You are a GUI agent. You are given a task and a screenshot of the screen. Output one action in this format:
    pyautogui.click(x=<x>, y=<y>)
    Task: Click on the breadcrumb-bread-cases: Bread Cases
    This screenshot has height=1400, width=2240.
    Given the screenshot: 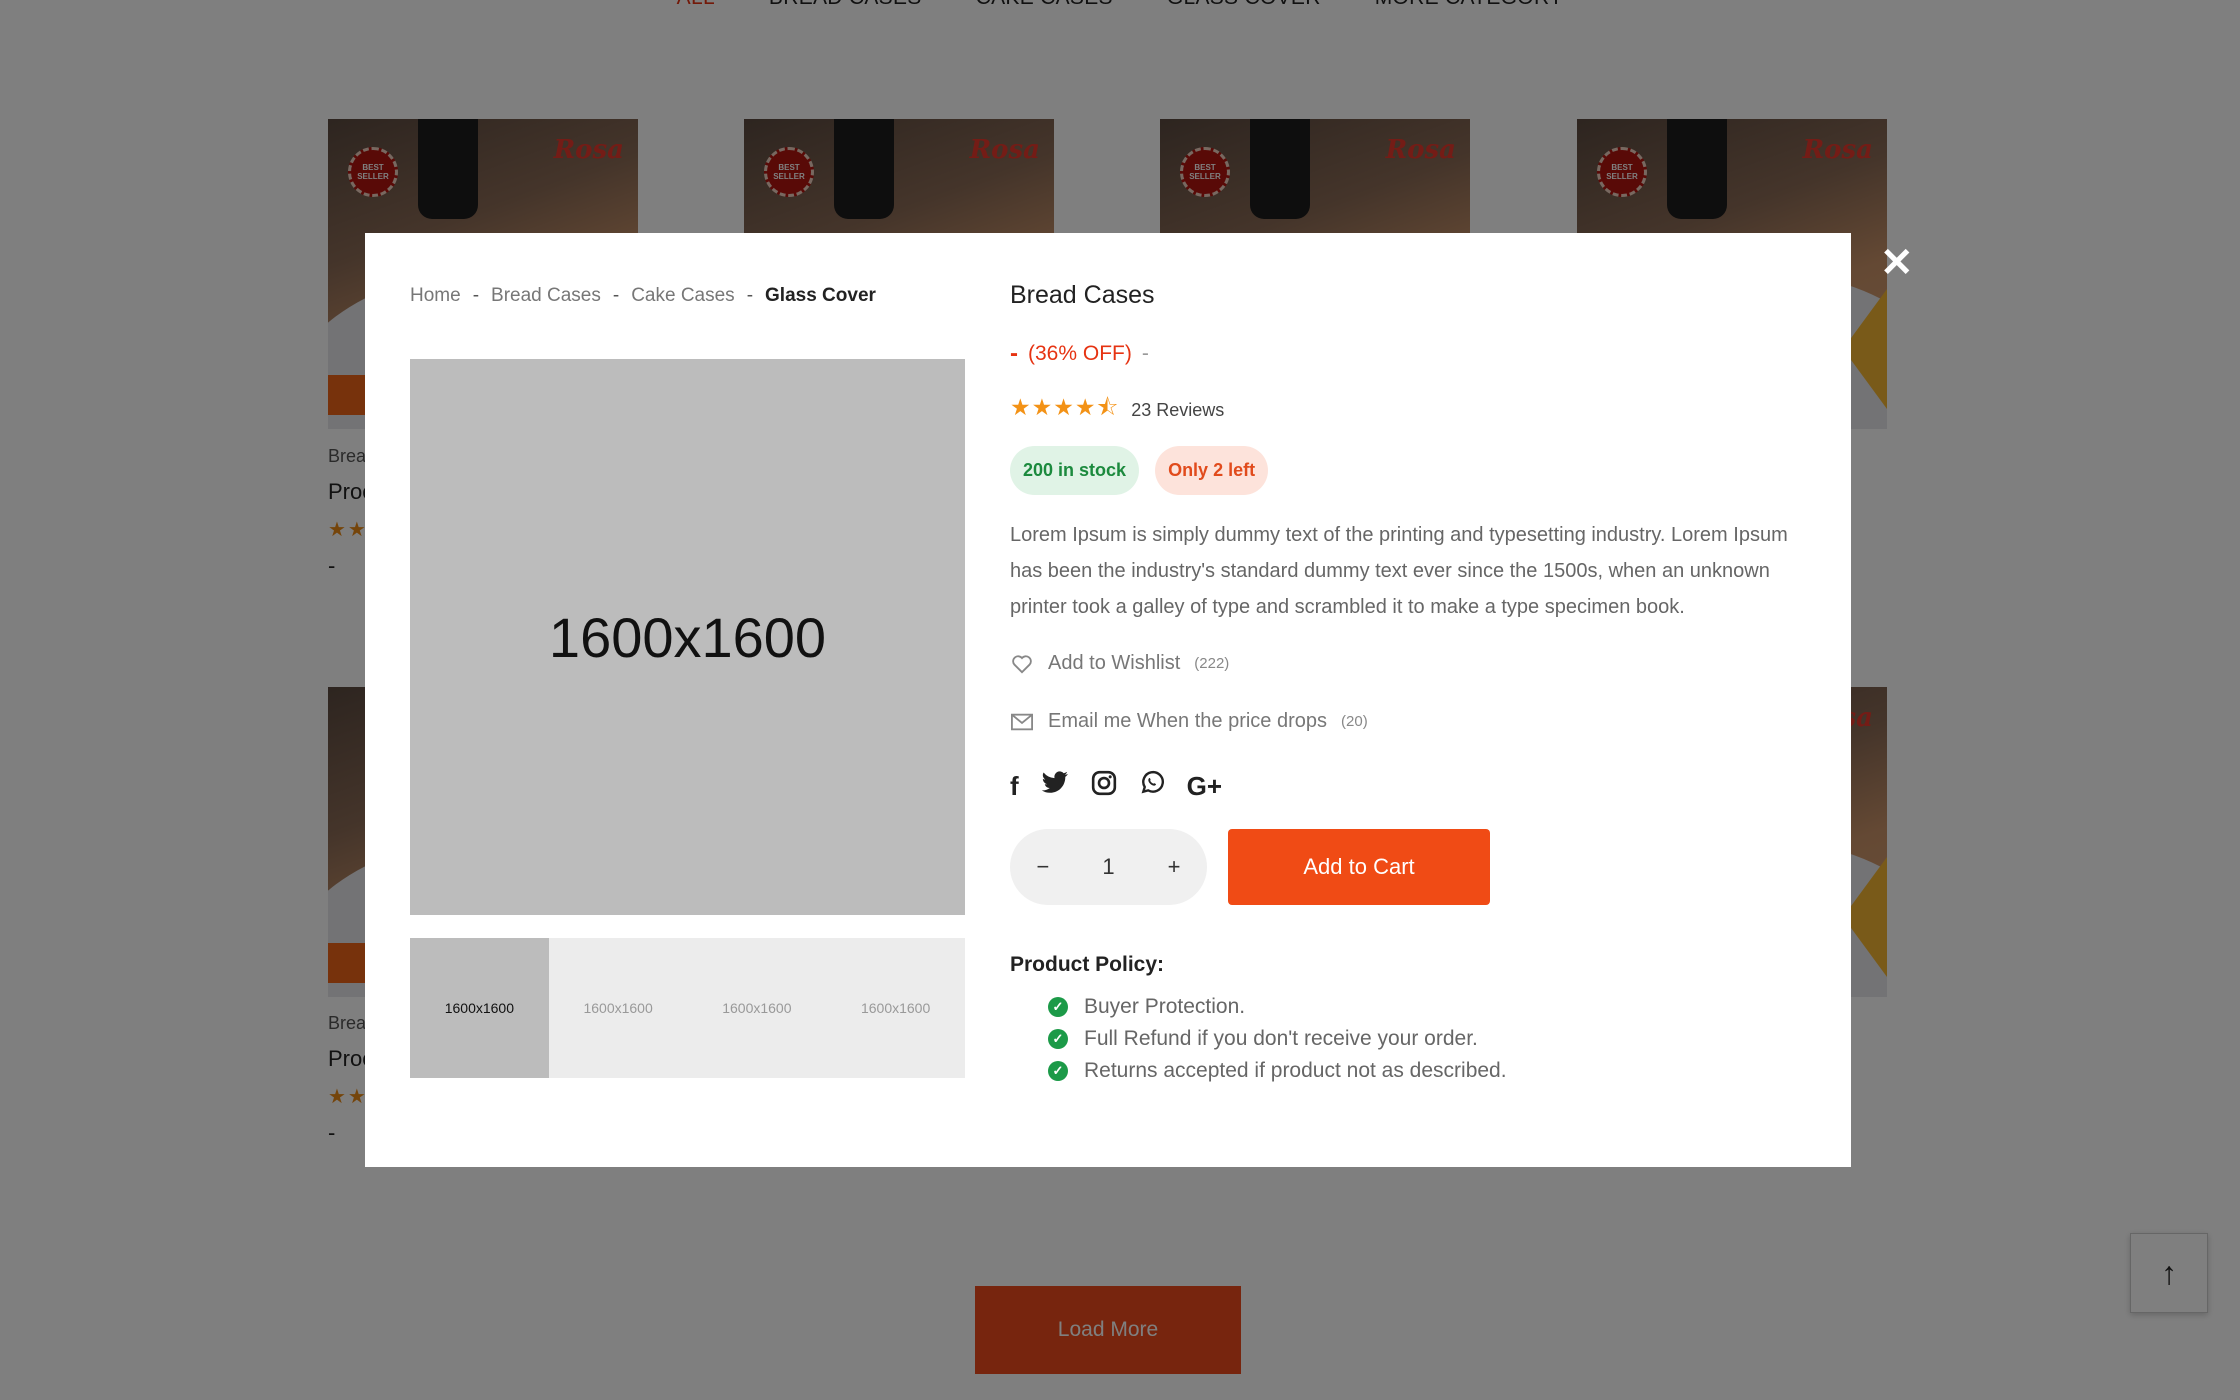 What is the action you would take?
    pyautogui.click(x=546, y=296)
    